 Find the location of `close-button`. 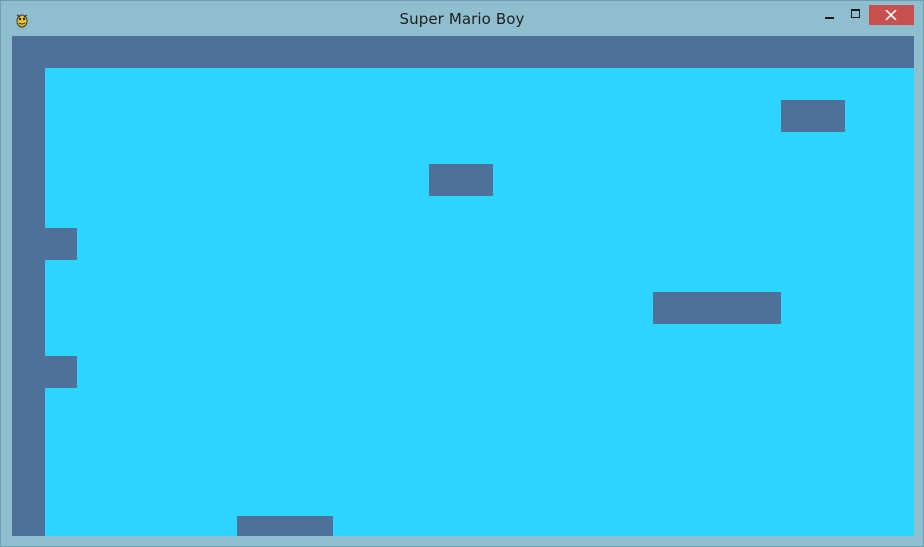

close-button is located at coordinates (891, 15).